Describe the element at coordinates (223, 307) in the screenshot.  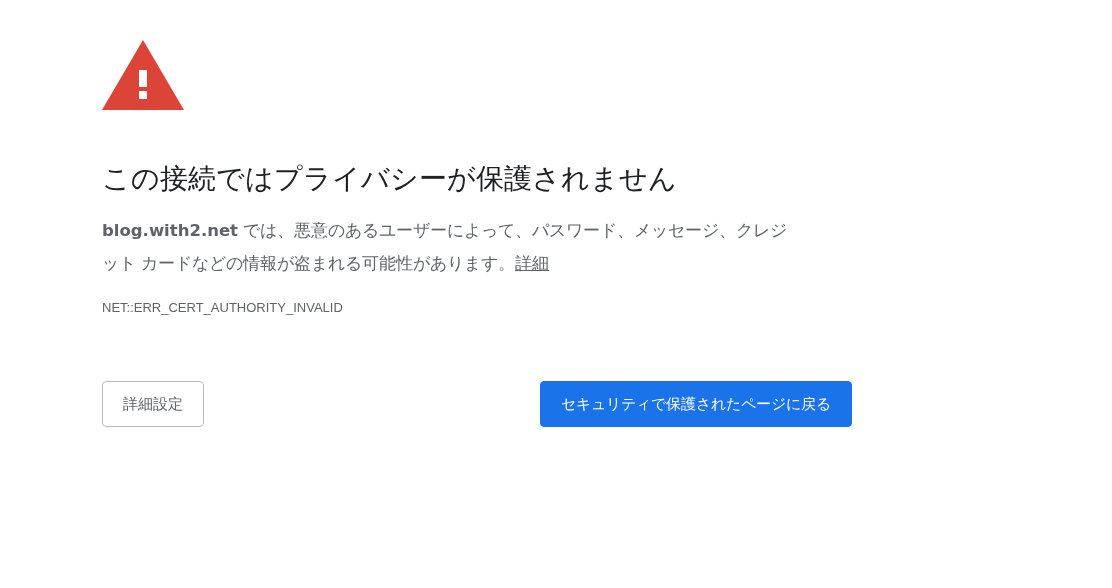
I see `error-code: NET::ERR_CERT_AUTHORITY_INVALID` at that location.